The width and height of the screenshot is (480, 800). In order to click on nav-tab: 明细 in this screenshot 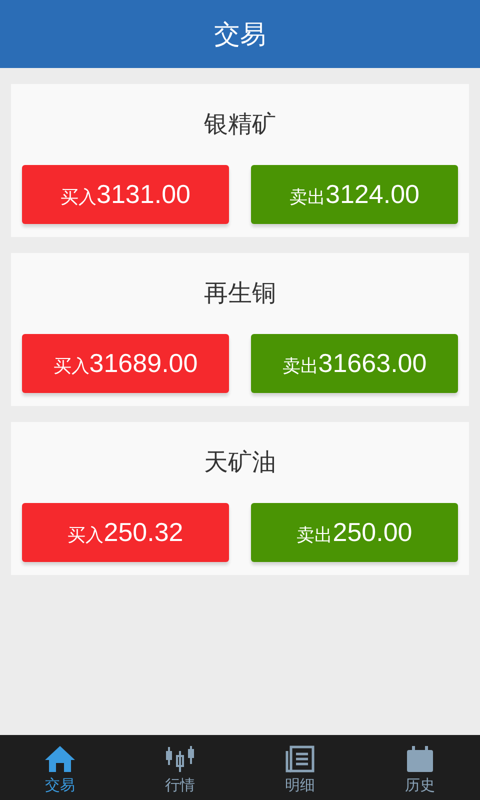, I will do `click(300, 767)`.